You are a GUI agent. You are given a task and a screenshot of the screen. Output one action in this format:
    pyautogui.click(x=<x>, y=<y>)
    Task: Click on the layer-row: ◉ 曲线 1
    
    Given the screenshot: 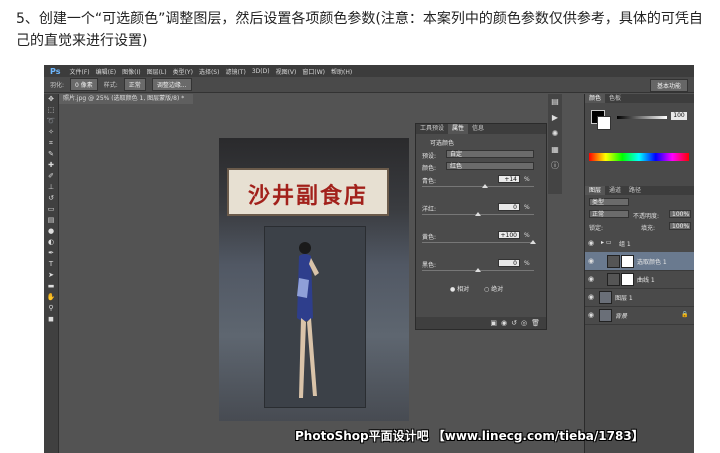 What is the action you would take?
    pyautogui.click(x=639, y=279)
    